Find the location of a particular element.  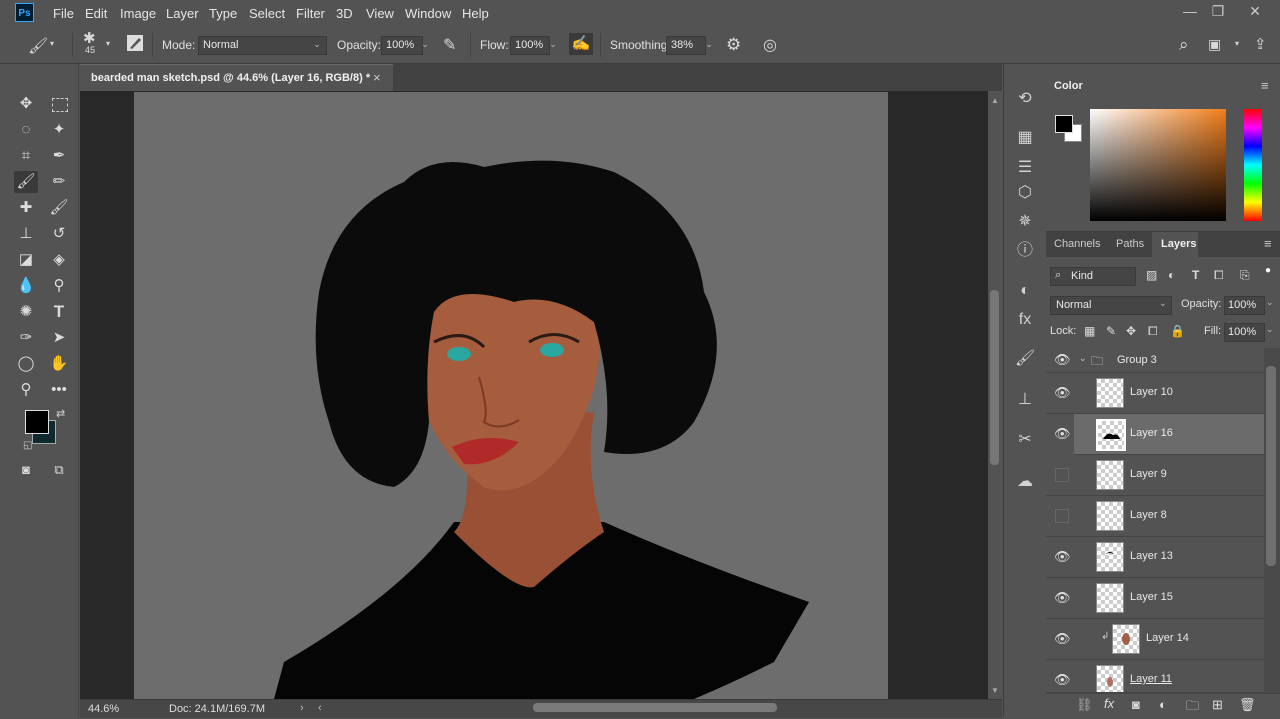

history-brush-tool-icon: ↺ is located at coordinates (59, 234).